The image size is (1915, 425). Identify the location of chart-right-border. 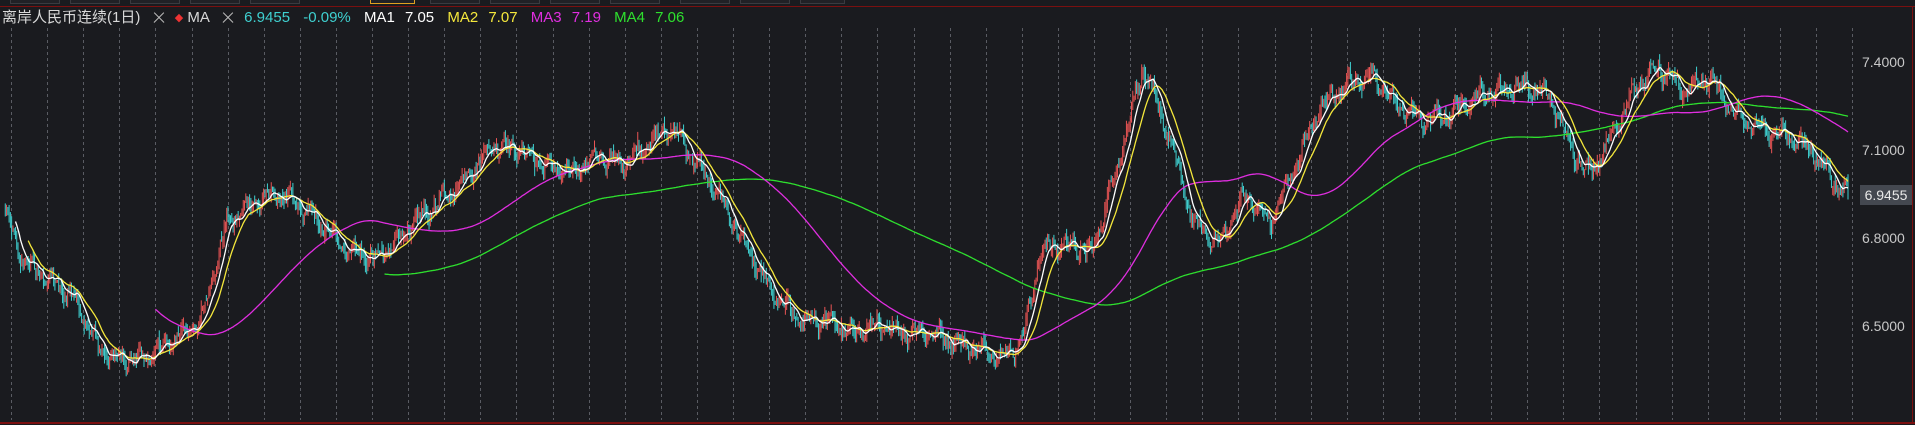
(1912, 214).